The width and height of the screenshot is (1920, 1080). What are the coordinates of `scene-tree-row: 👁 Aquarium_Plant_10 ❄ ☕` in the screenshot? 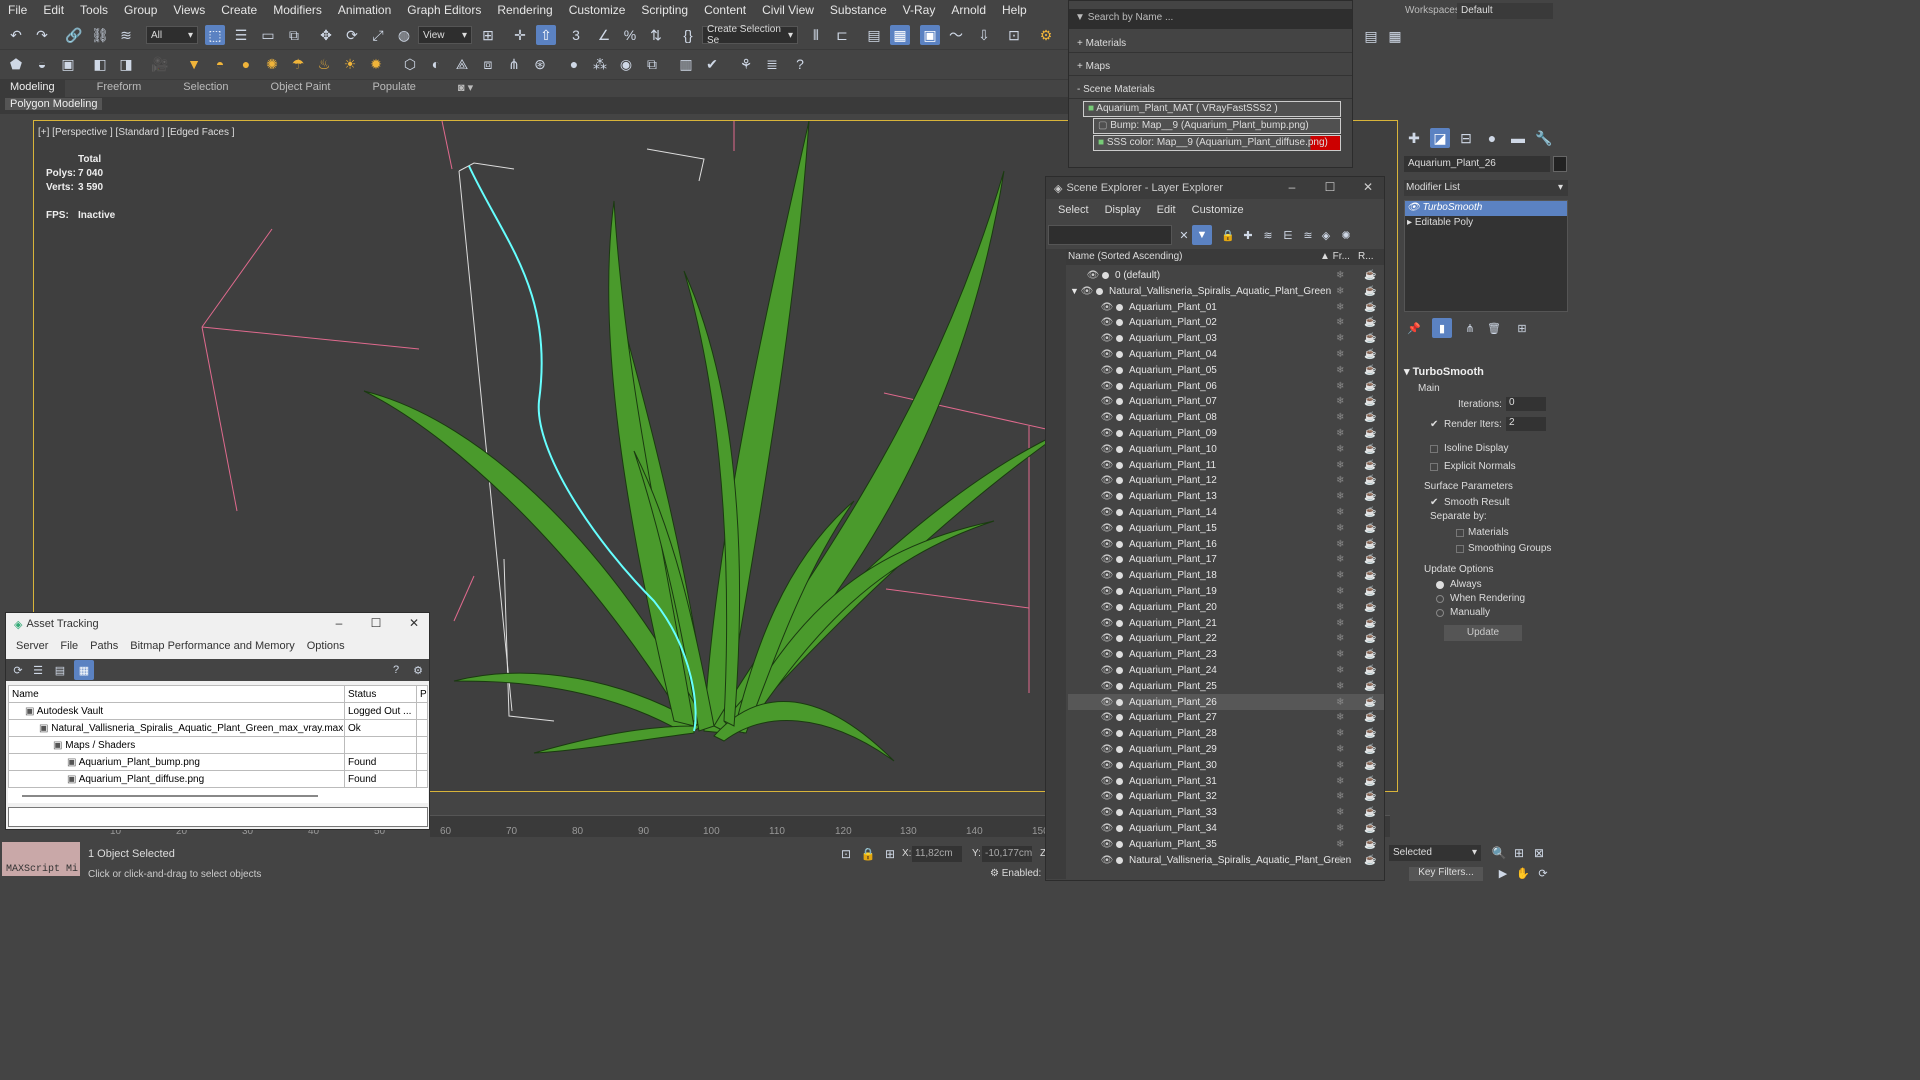 It's located at (1226, 449).